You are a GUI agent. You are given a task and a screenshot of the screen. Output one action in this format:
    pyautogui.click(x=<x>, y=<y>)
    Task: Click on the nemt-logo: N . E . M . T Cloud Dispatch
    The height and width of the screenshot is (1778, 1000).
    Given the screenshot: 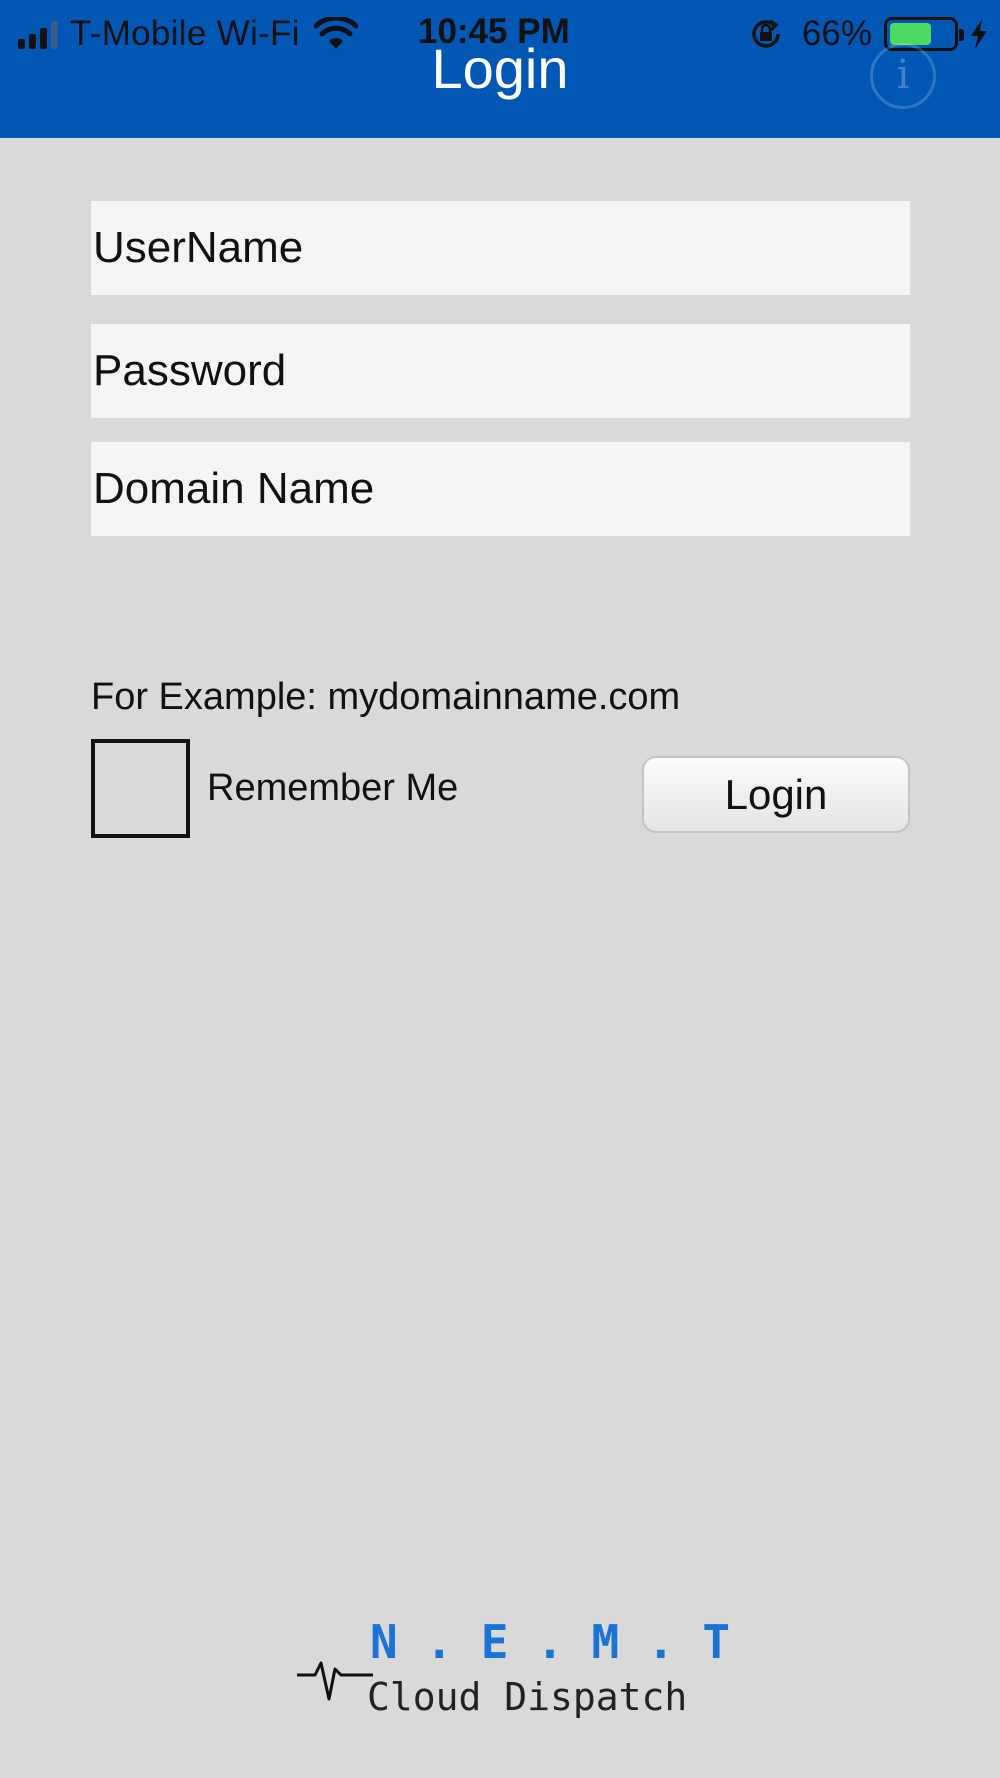 What is the action you would take?
    pyautogui.click(x=512, y=1670)
    